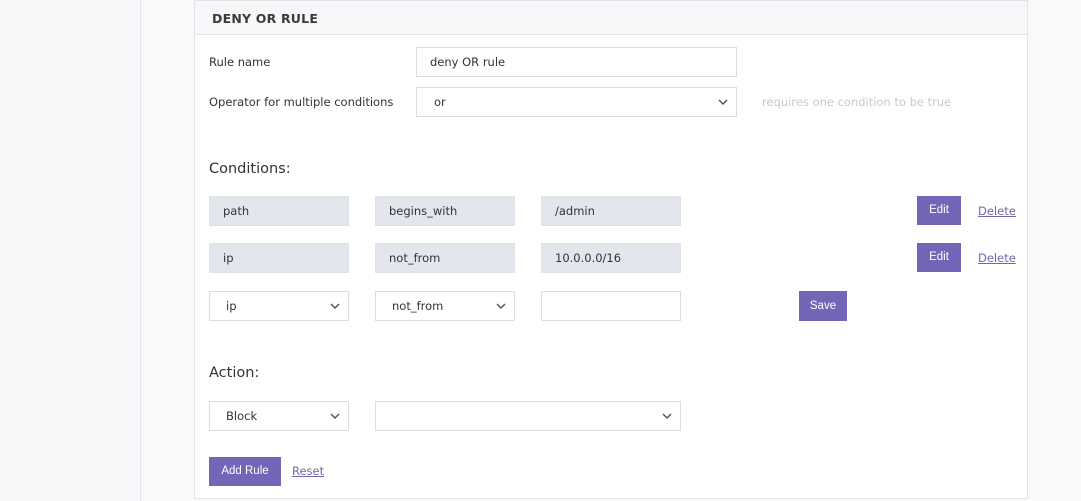 The height and width of the screenshot is (501, 1081). I want to click on action-secondary-select, so click(528, 416).